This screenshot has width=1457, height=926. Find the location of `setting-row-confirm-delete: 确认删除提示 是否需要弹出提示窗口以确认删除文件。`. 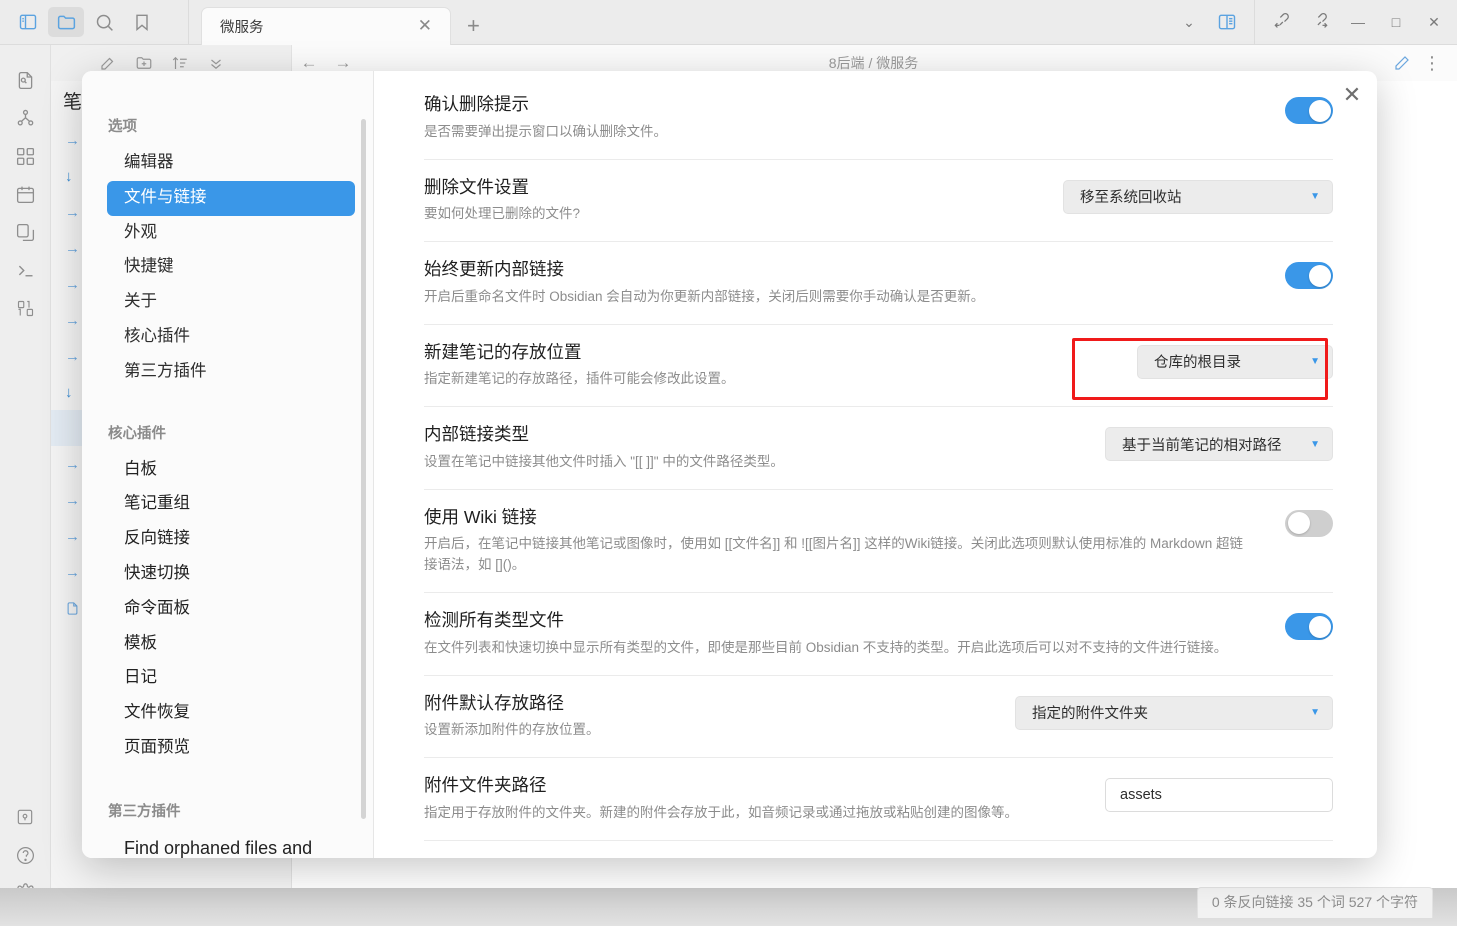

setting-row-confirm-delete: 确认删除提示 是否需要弹出提示窗口以确认删除文件。 is located at coordinates (878, 115).